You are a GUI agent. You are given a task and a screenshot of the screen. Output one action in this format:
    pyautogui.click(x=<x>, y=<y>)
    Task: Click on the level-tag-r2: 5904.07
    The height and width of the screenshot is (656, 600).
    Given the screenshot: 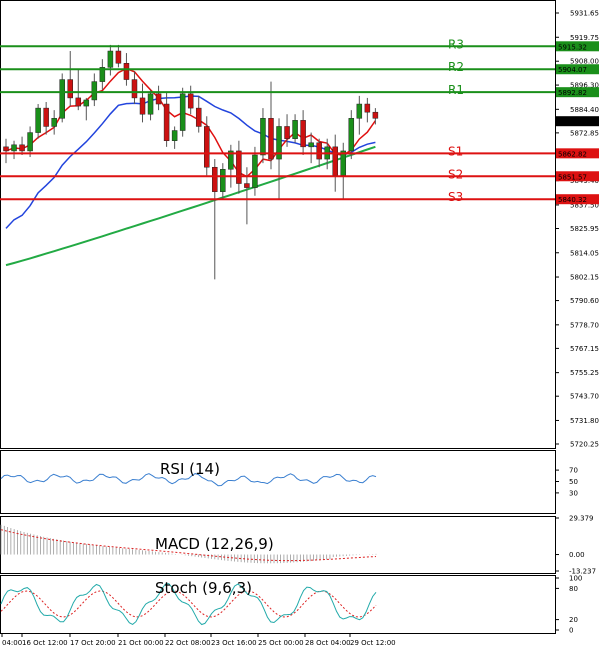 What is the action you would take?
    pyautogui.click(x=572, y=70)
    